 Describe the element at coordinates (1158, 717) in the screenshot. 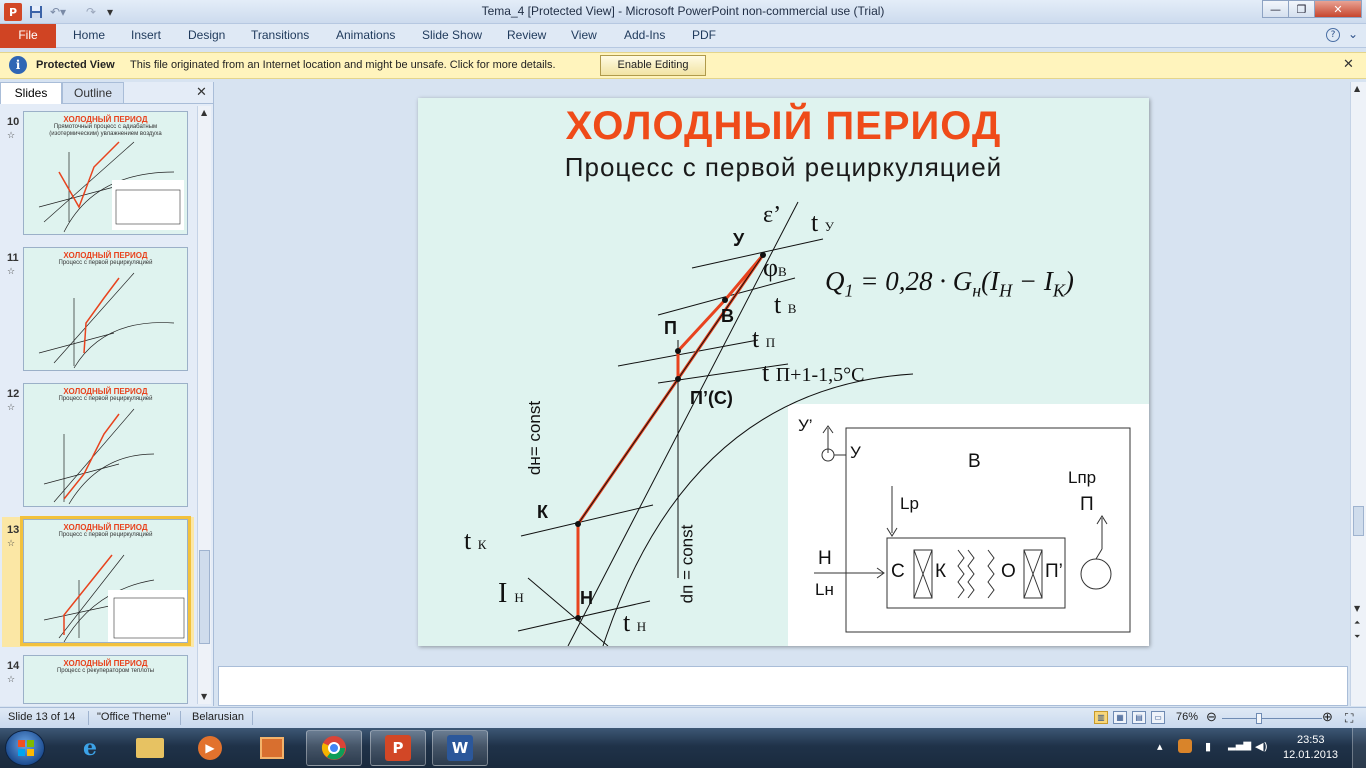

I see `slide-show-view-icon: ▭` at that location.